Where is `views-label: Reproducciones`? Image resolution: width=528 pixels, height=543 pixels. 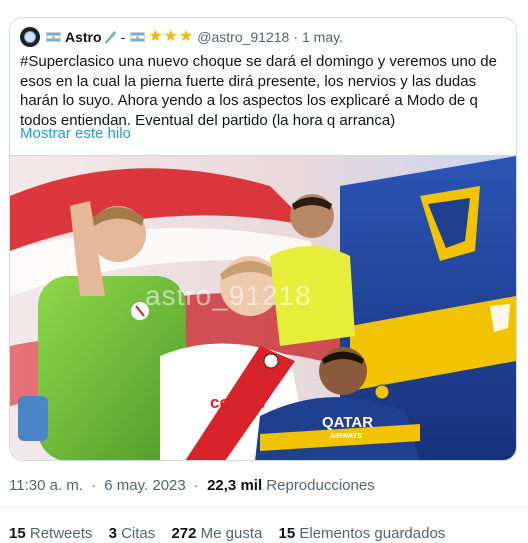
views-label: Reproducciones is located at coordinates (320, 485).